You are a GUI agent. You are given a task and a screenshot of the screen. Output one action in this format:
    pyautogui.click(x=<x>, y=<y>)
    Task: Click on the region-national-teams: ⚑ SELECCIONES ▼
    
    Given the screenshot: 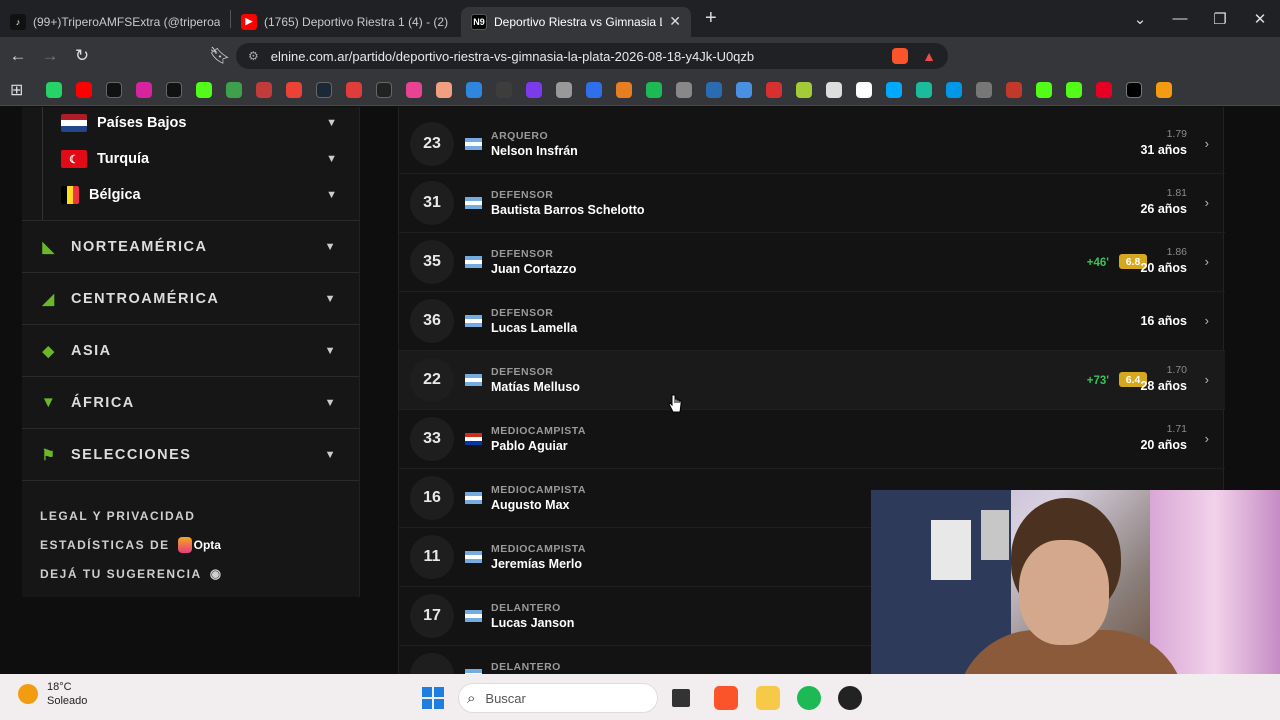 What is the action you would take?
    pyautogui.click(x=190, y=454)
    